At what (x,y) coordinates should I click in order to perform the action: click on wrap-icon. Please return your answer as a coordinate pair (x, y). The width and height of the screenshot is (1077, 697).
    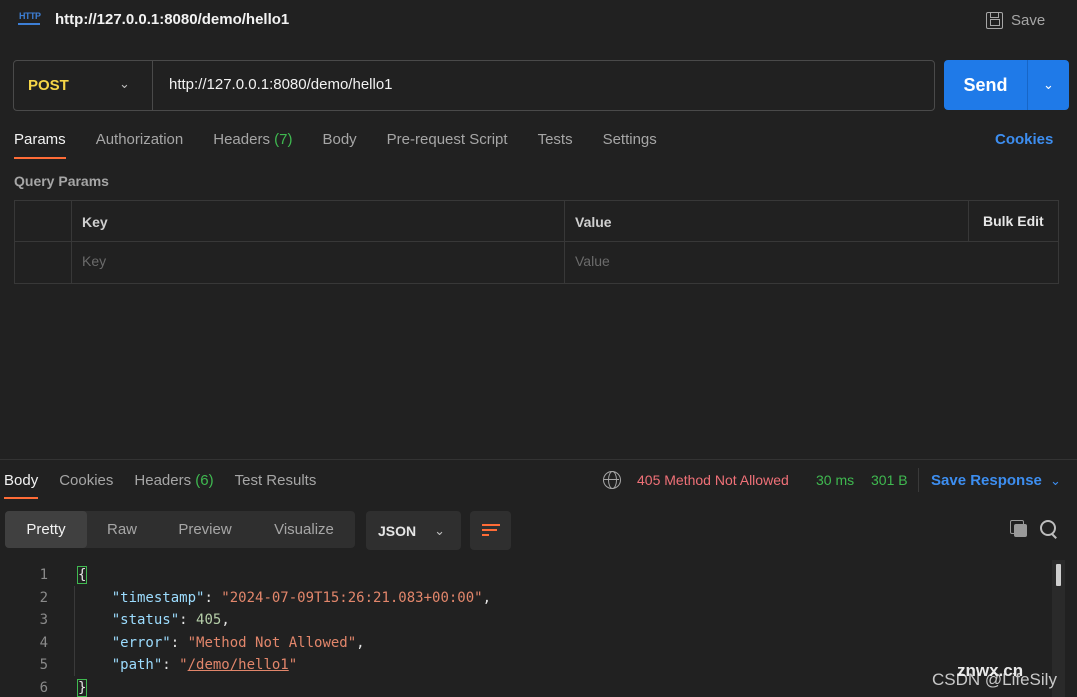
    Looking at the image, I should click on (491, 530).